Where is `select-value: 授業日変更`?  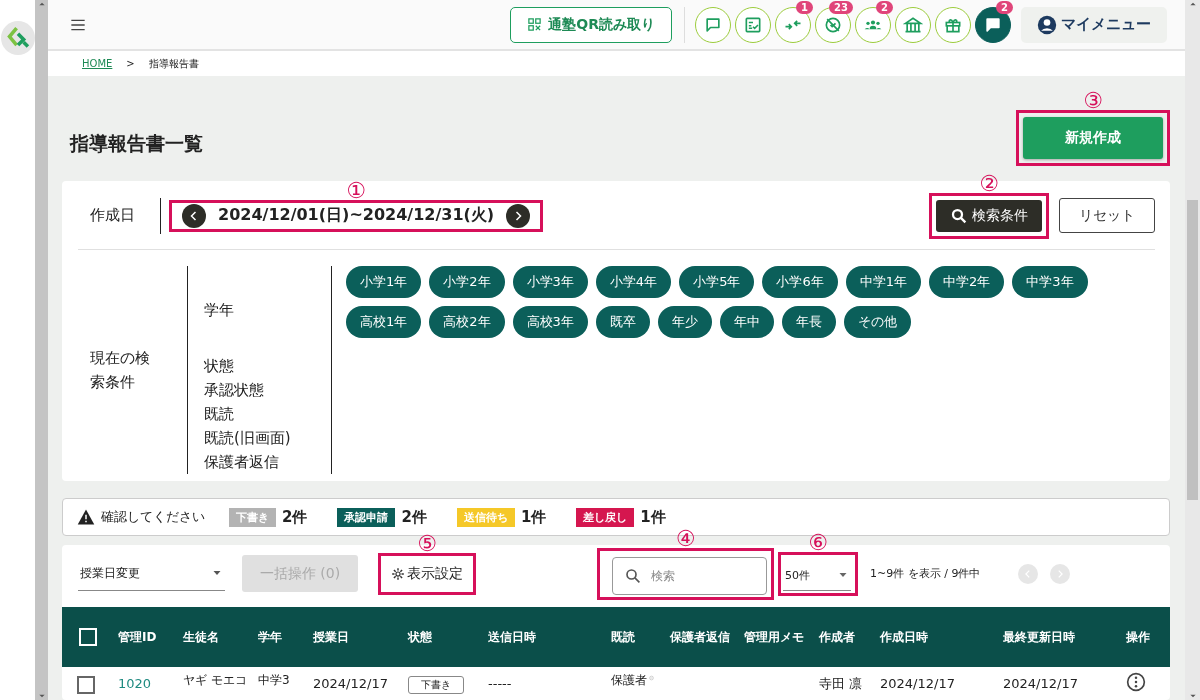 select-value: 授業日変更 is located at coordinates (110, 573).